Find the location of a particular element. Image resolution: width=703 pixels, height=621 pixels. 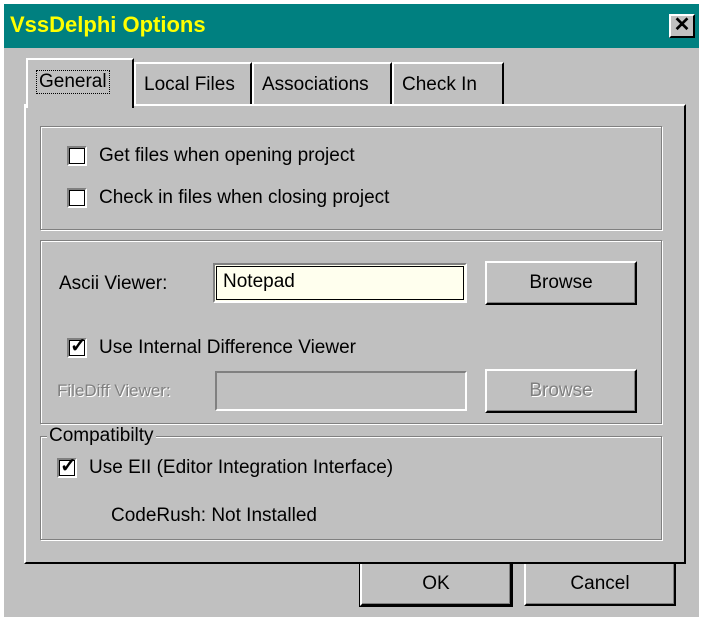

check-in-checkbox is located at coordinates (77, 198).